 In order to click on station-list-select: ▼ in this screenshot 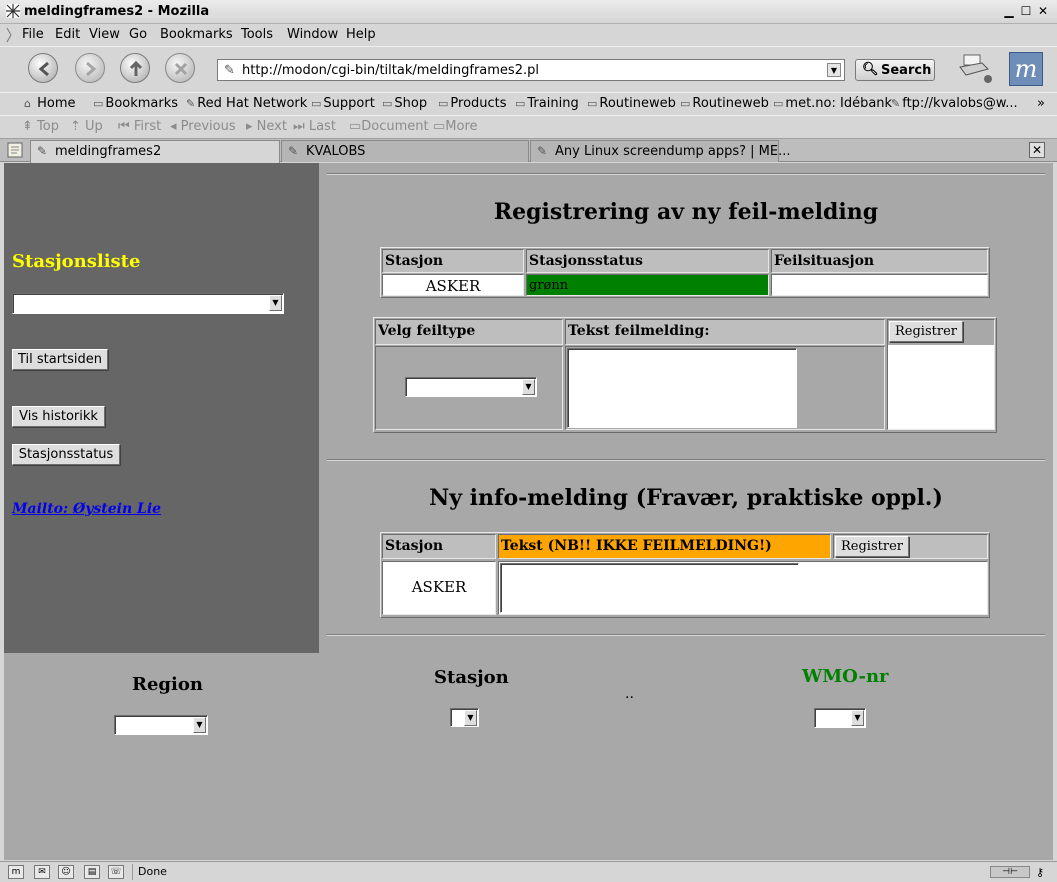, I will do `click(148, 303)`.